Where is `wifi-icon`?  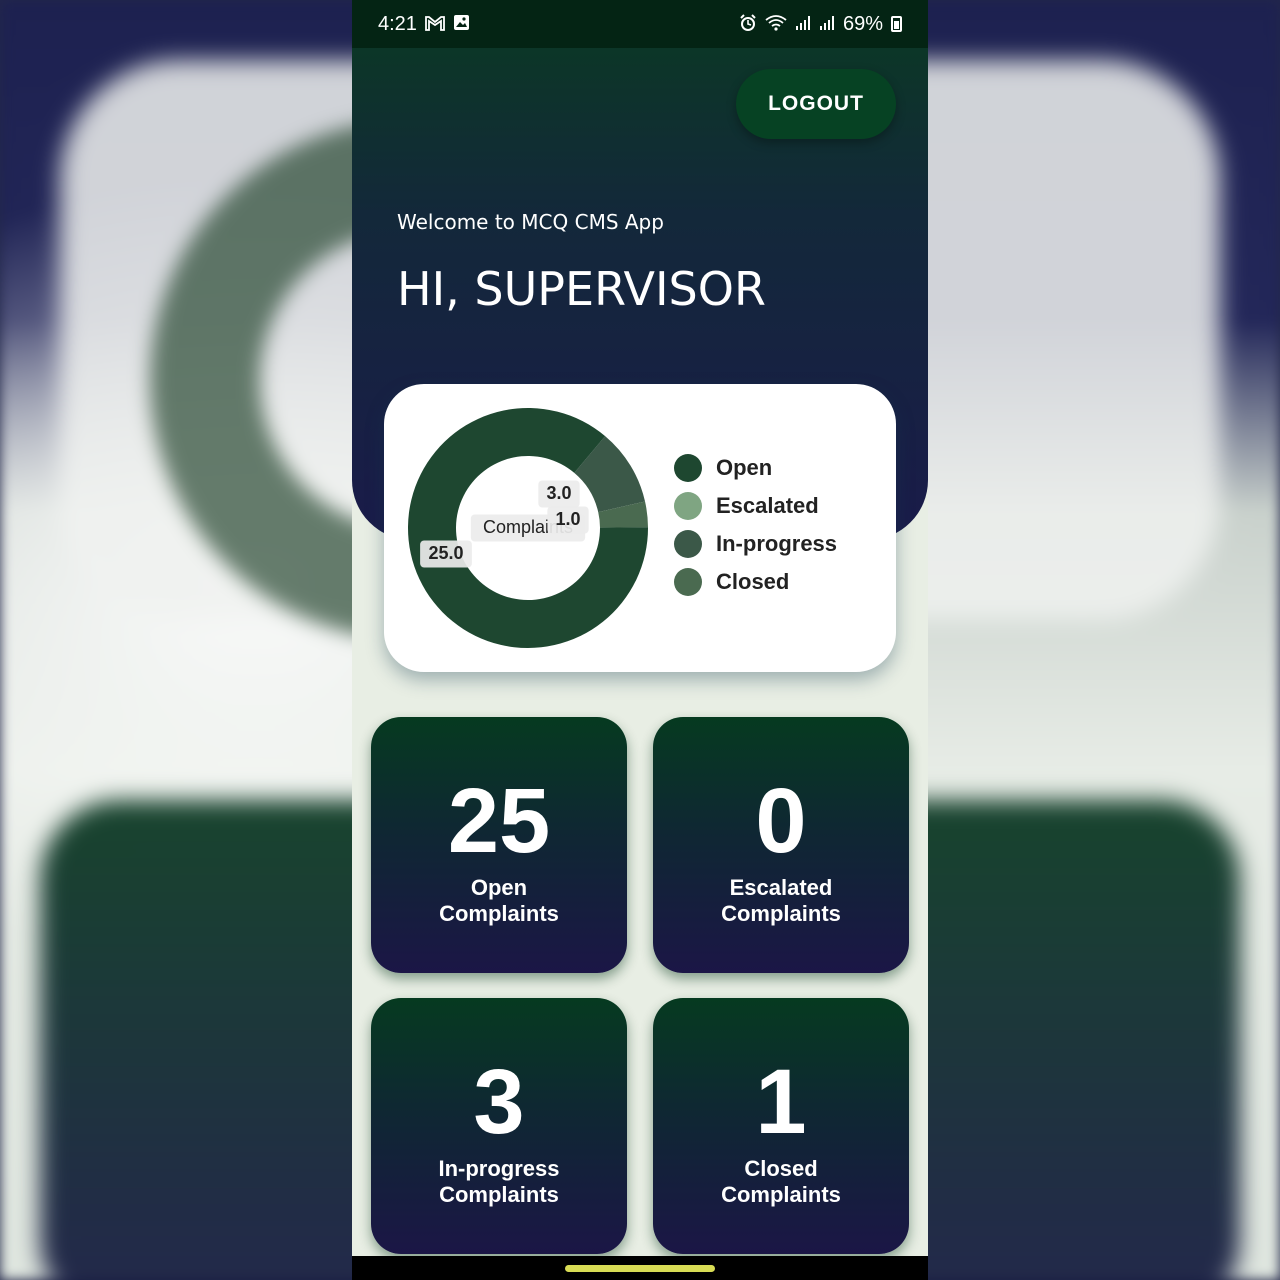 wifi-icon is located at coordinates (776, 24).